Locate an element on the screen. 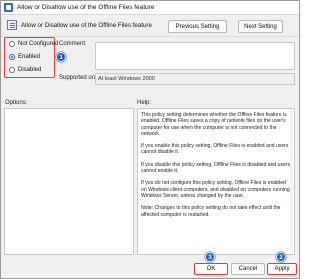 The width and height of the screenshot is (320, 279). radio-not-configured: Not Configured is located at coordinates (33, 44).